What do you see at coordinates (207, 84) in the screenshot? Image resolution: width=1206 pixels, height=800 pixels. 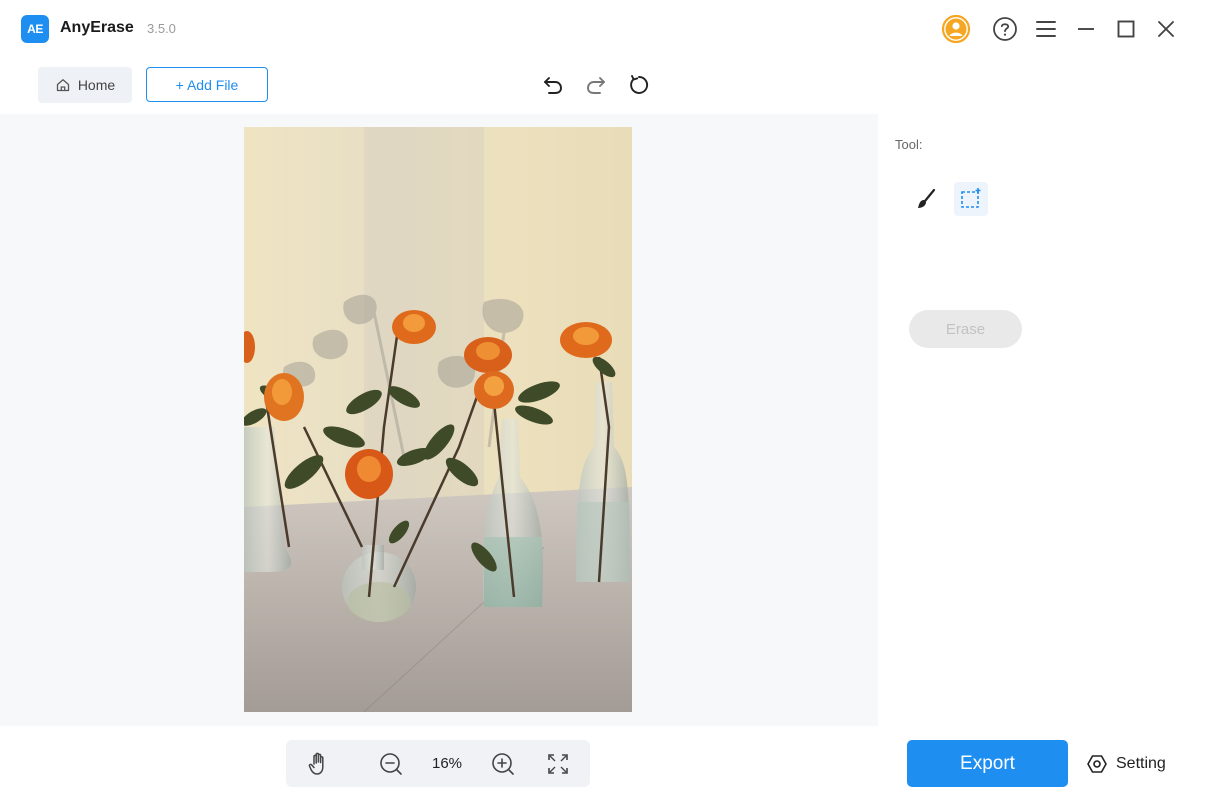 I see `add-file-button: + Add File` at bounding box center [207, 84].